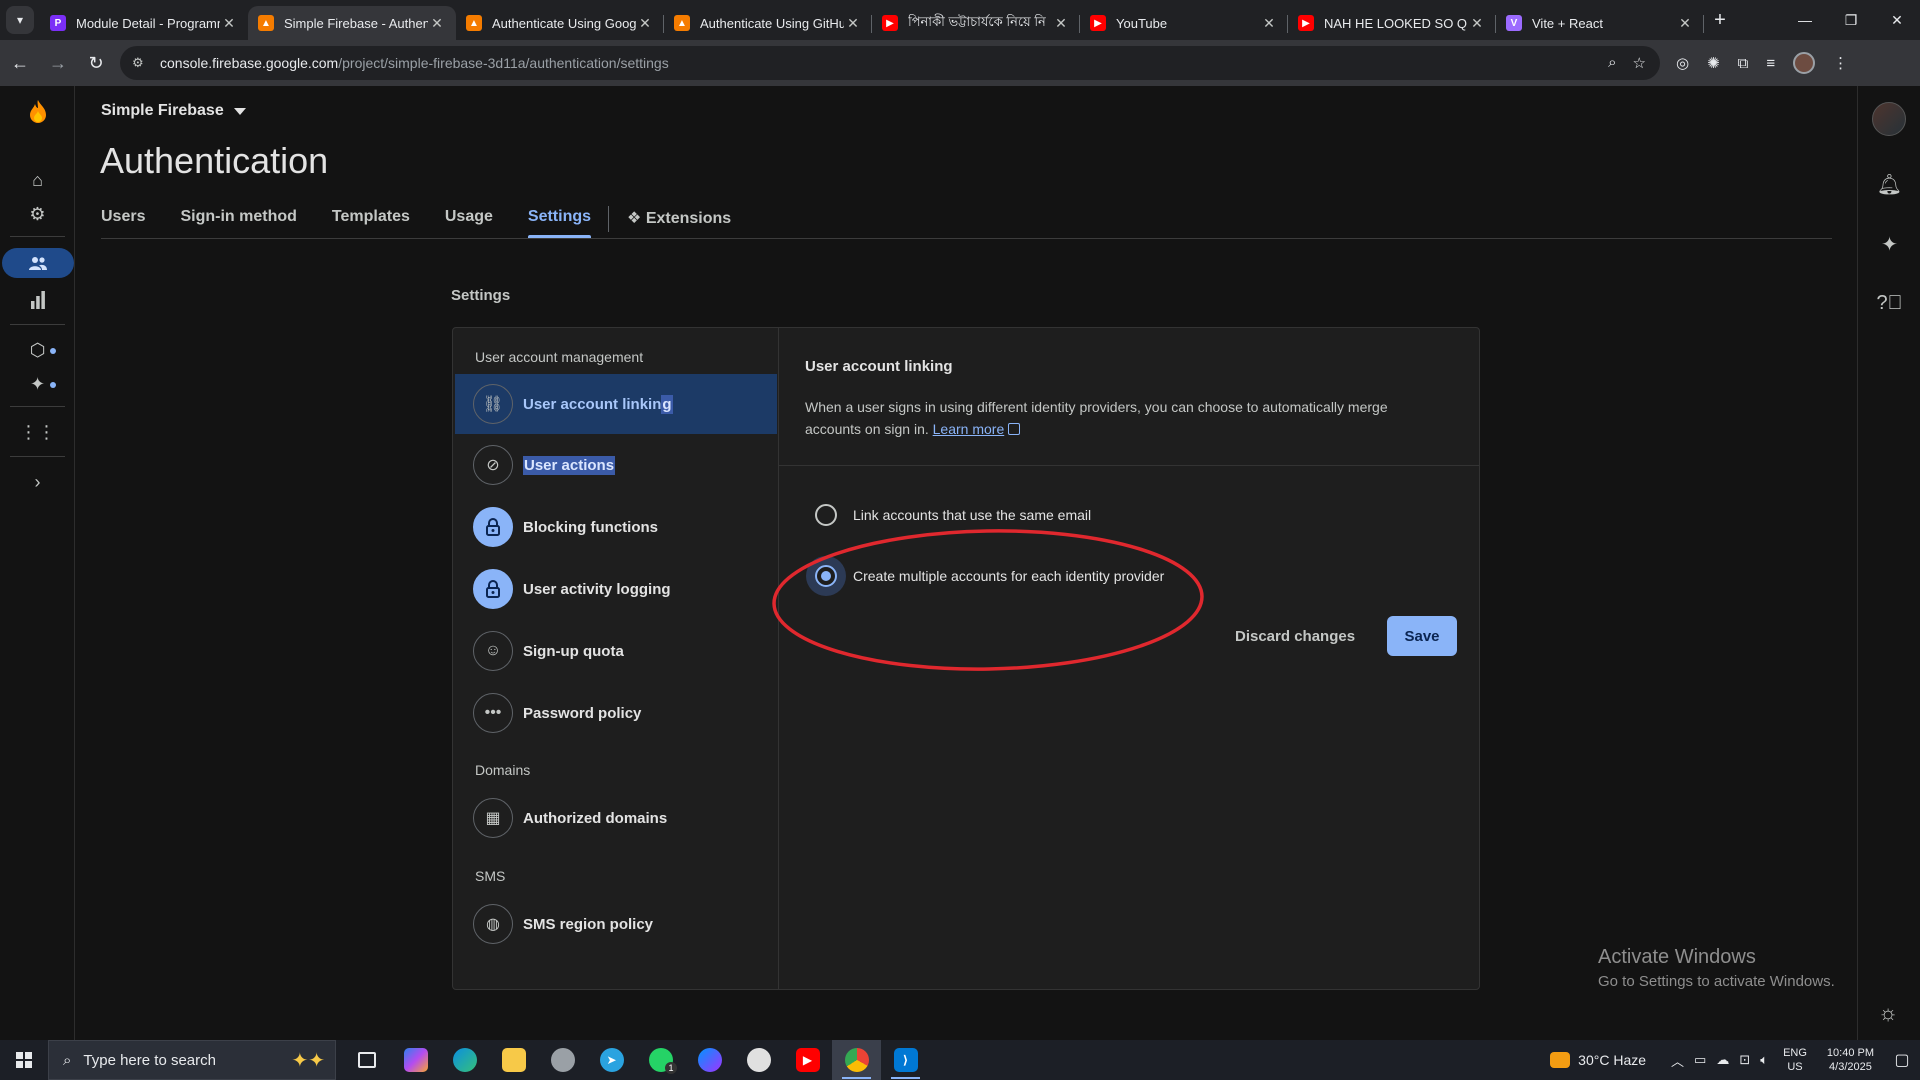 The width and height of the screenshot is (1920, 1080). Describe the element at coordinates (123, 219) in the screenshot. I see `tab-users: Users` at that location.